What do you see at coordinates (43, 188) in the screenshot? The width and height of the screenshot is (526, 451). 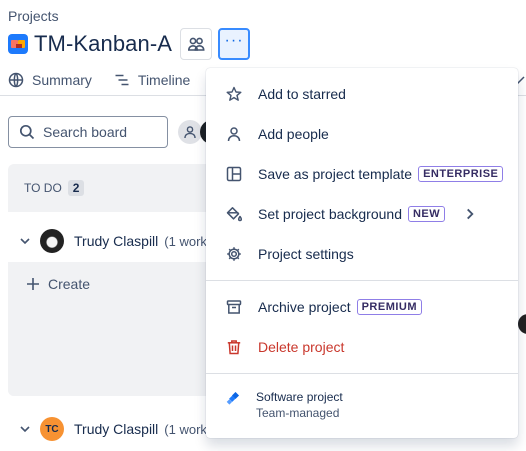 I see `column-title: TO DO` at bounding box center [43, 188].